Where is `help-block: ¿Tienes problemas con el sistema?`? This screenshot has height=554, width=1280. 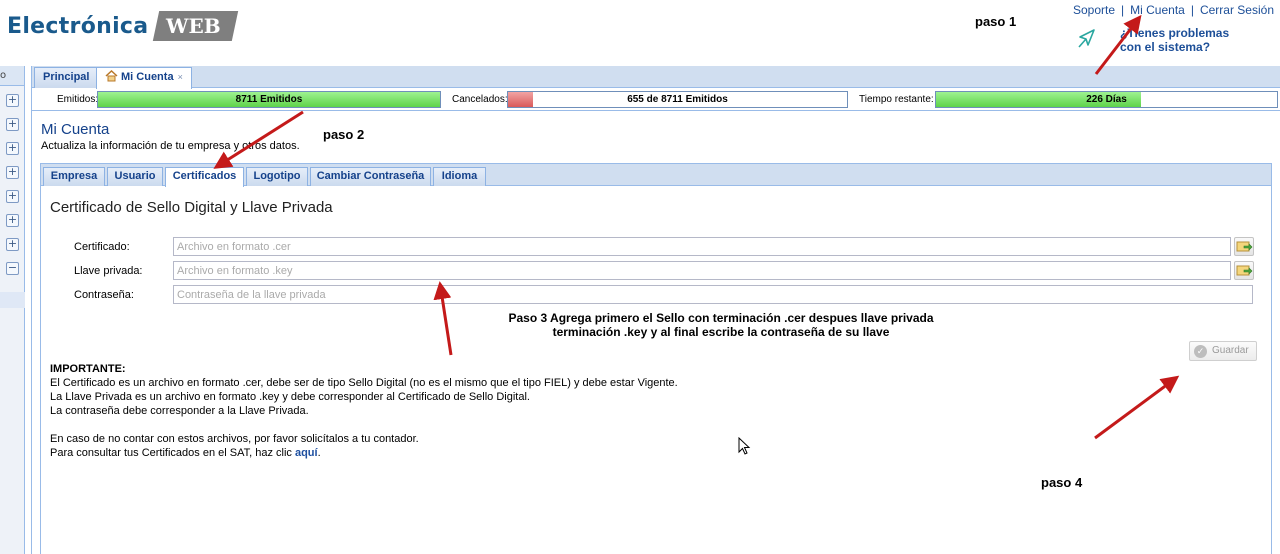
help-block: ¿Tienes problemas con el sistema? is located at coordinates (1152, 40).